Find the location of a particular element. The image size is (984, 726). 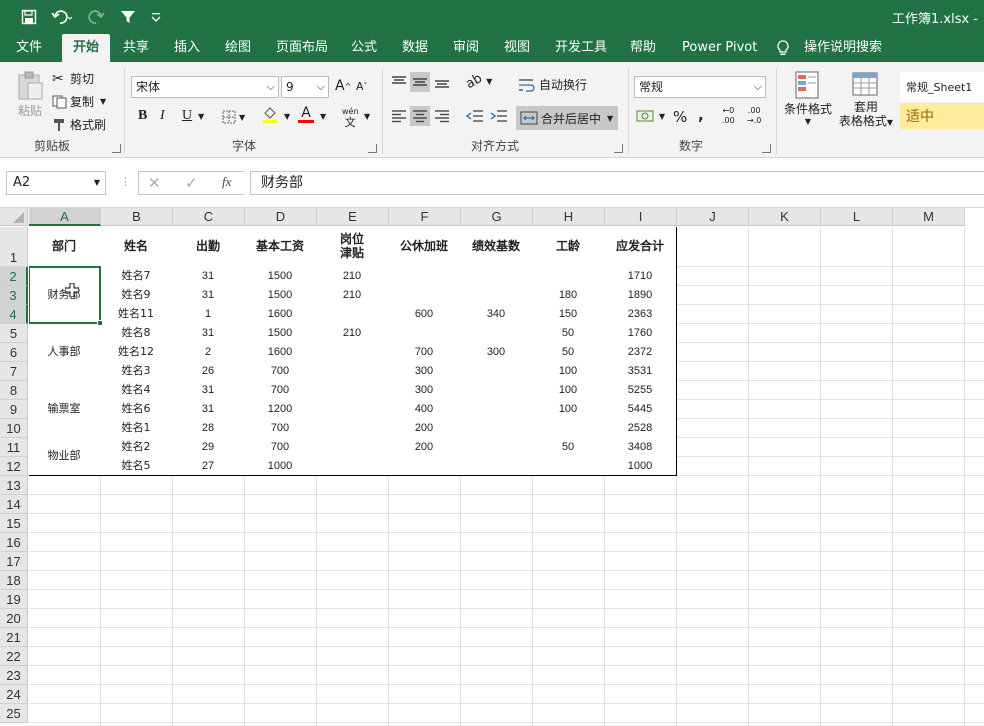

align-center-button is located at coordinates (420, 116).